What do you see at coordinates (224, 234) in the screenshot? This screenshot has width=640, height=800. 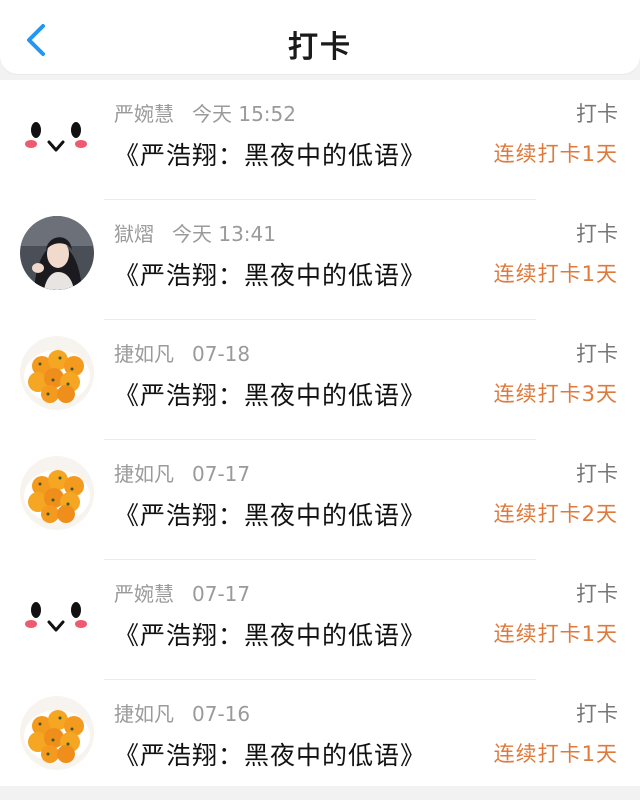 I see `timestamp: 今天 13:41` at bounding box center [224, 234].